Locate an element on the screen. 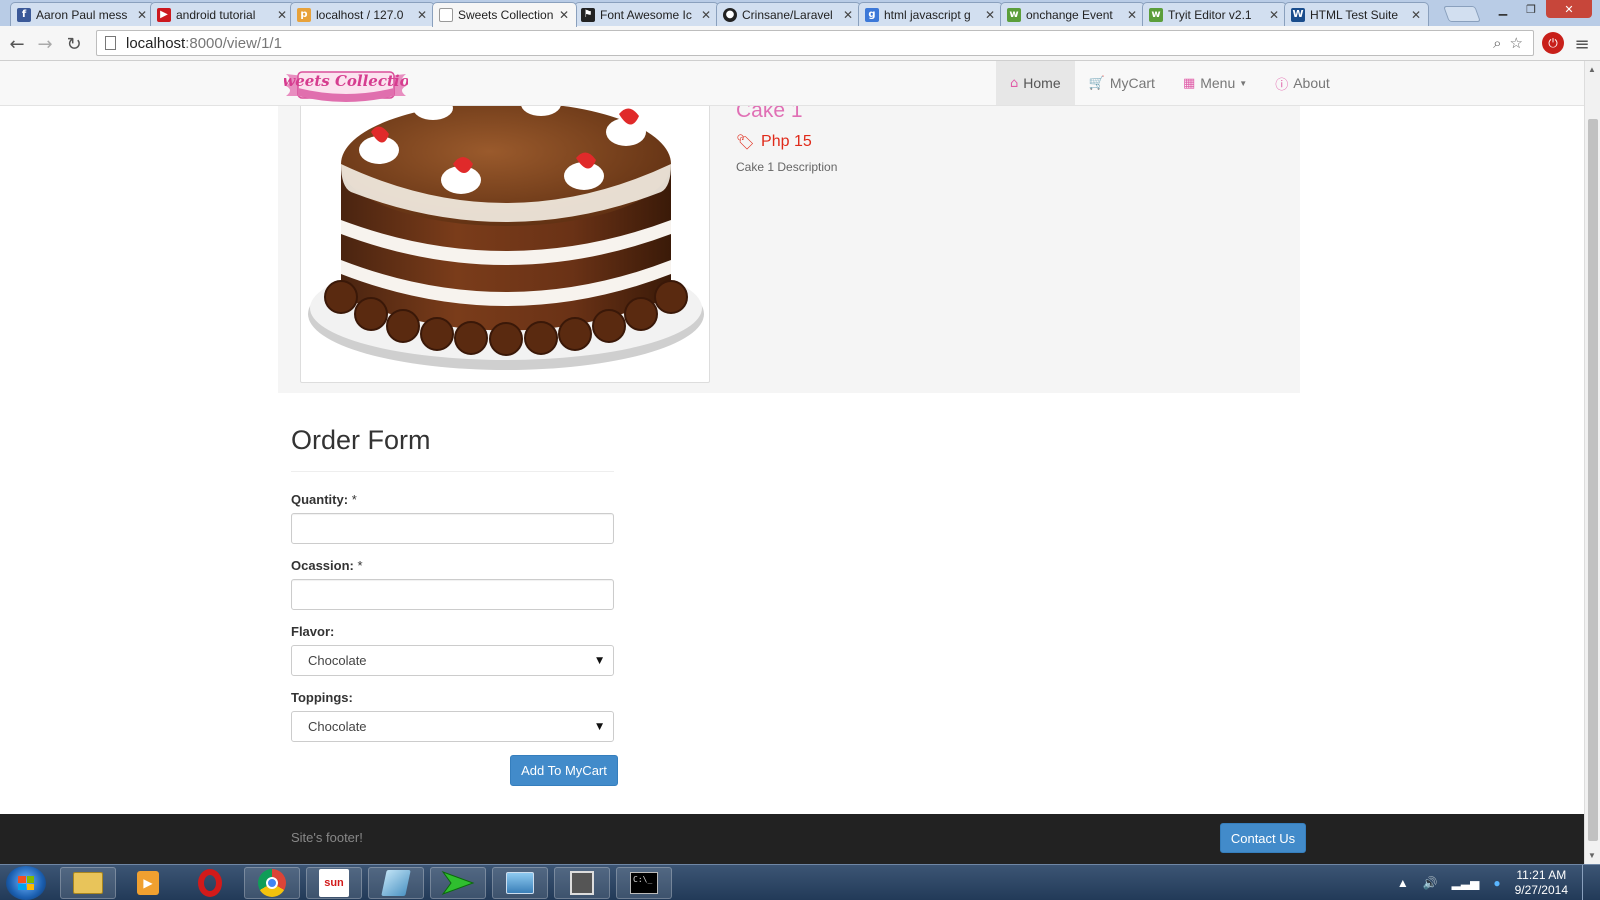  app-tray-icon: ● is located at coordinates (1496, 883).